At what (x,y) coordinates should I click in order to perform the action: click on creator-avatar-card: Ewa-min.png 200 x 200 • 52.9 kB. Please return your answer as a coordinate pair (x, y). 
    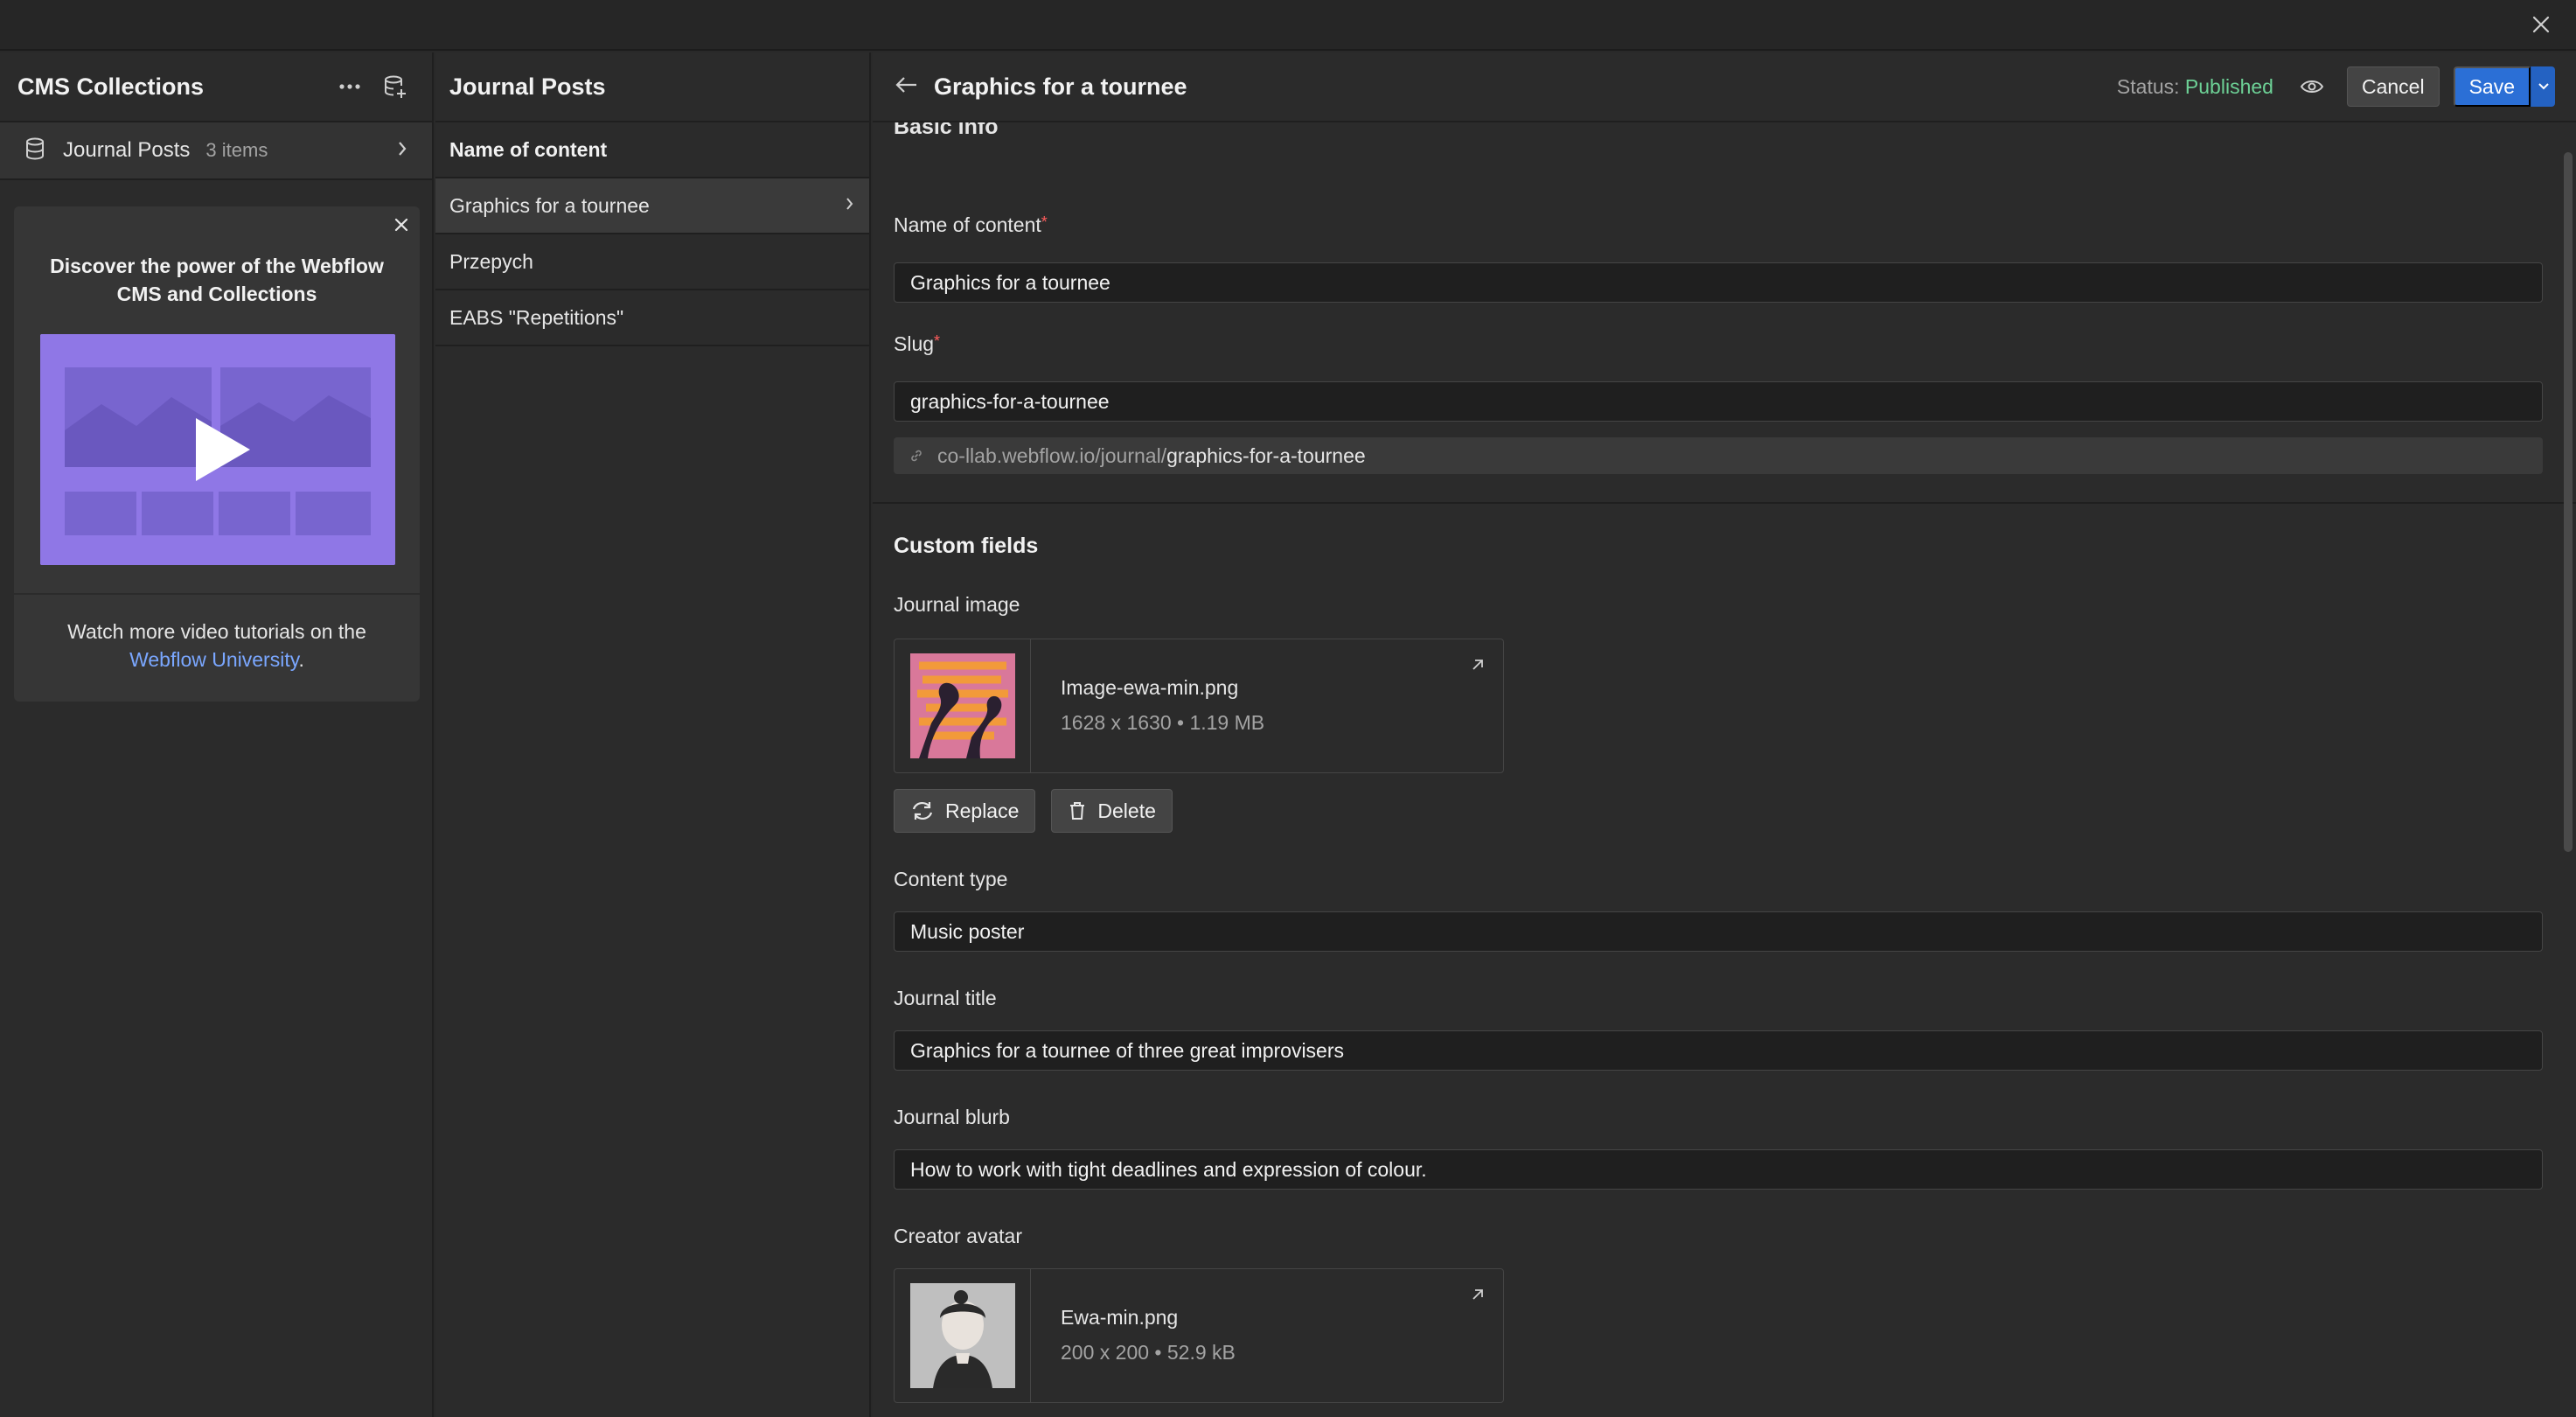
    Looking at the image, I should click on (1199, 1335).